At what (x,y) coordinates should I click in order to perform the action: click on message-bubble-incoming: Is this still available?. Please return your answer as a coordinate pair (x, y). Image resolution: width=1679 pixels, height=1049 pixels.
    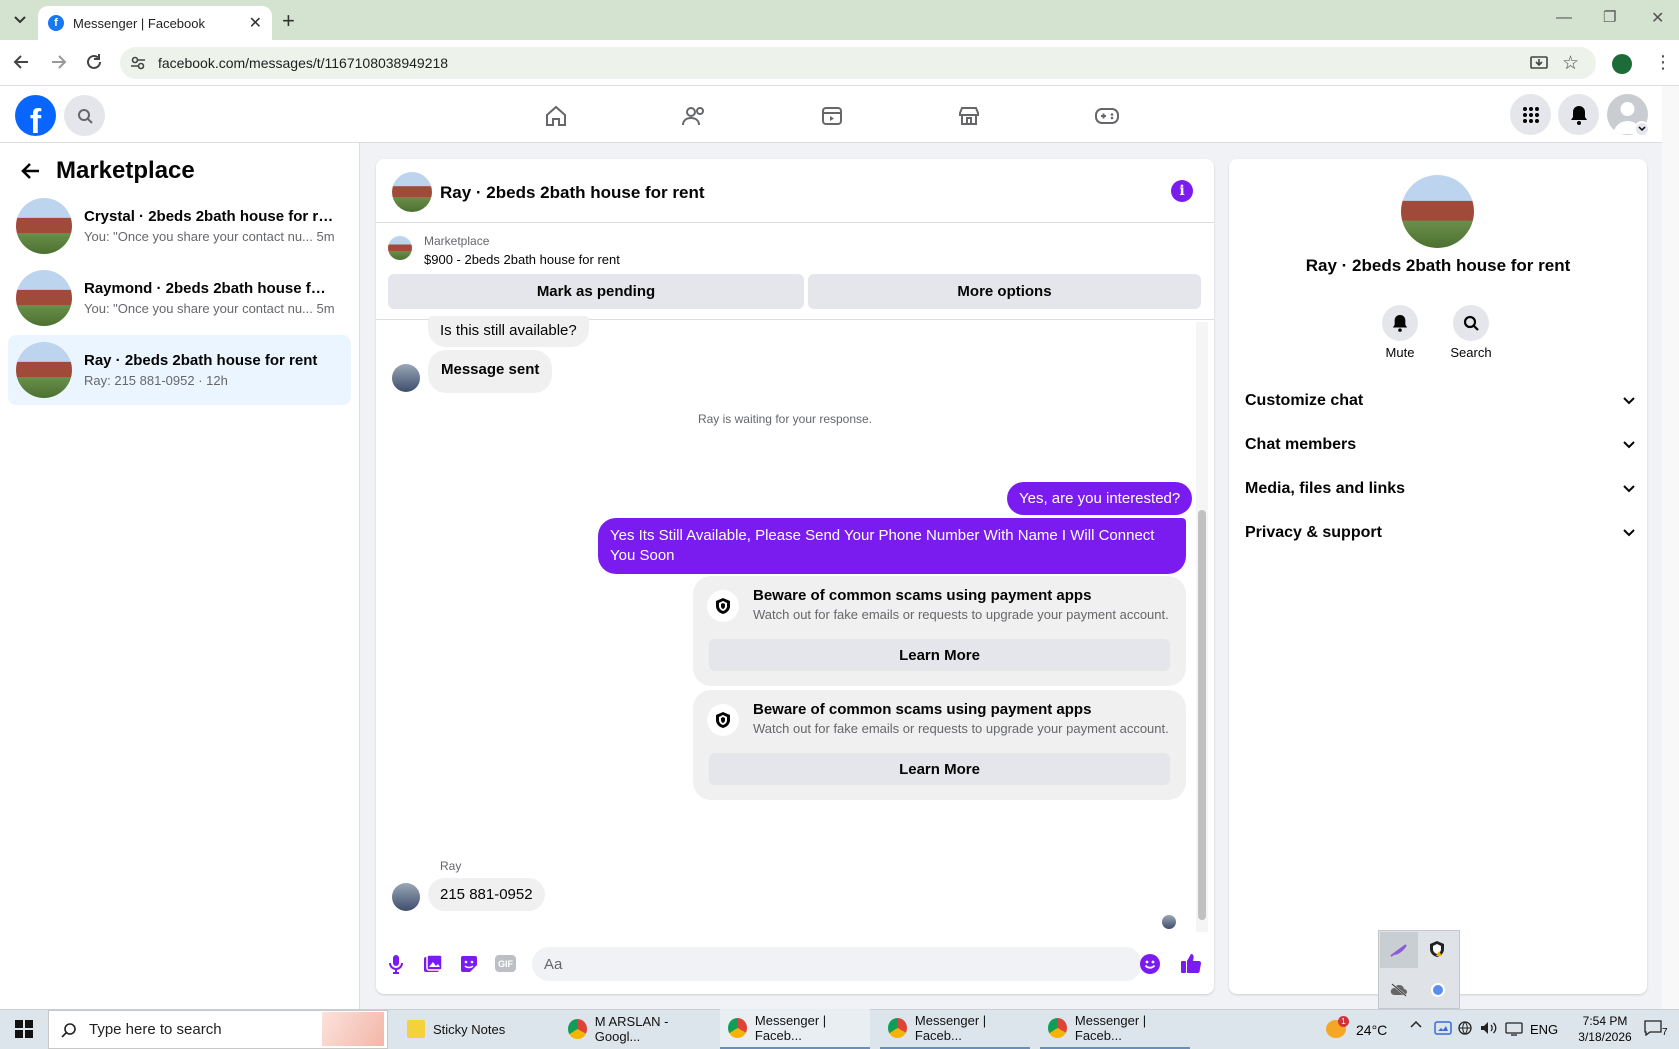
    Looking at the image, I should click on (508, 331).